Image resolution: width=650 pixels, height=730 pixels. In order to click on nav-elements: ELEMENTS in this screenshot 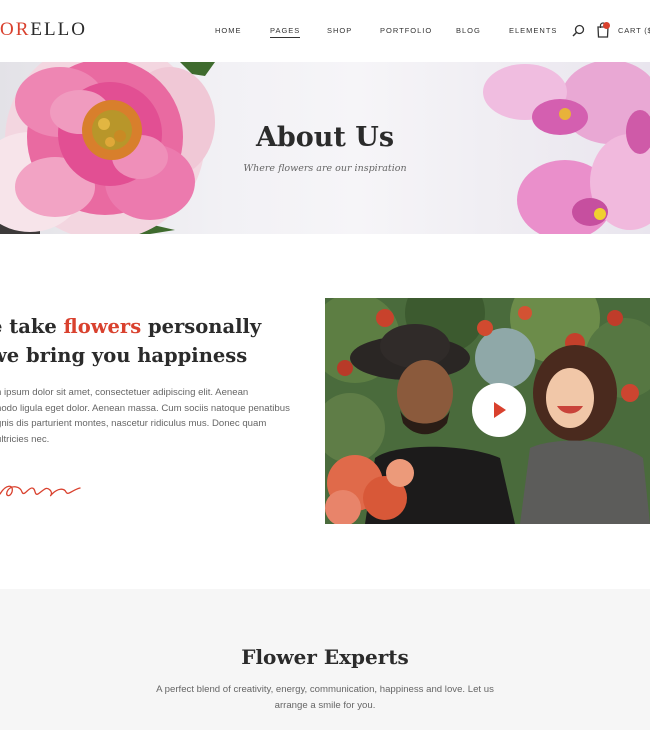, I will do `click(533, 30)`.